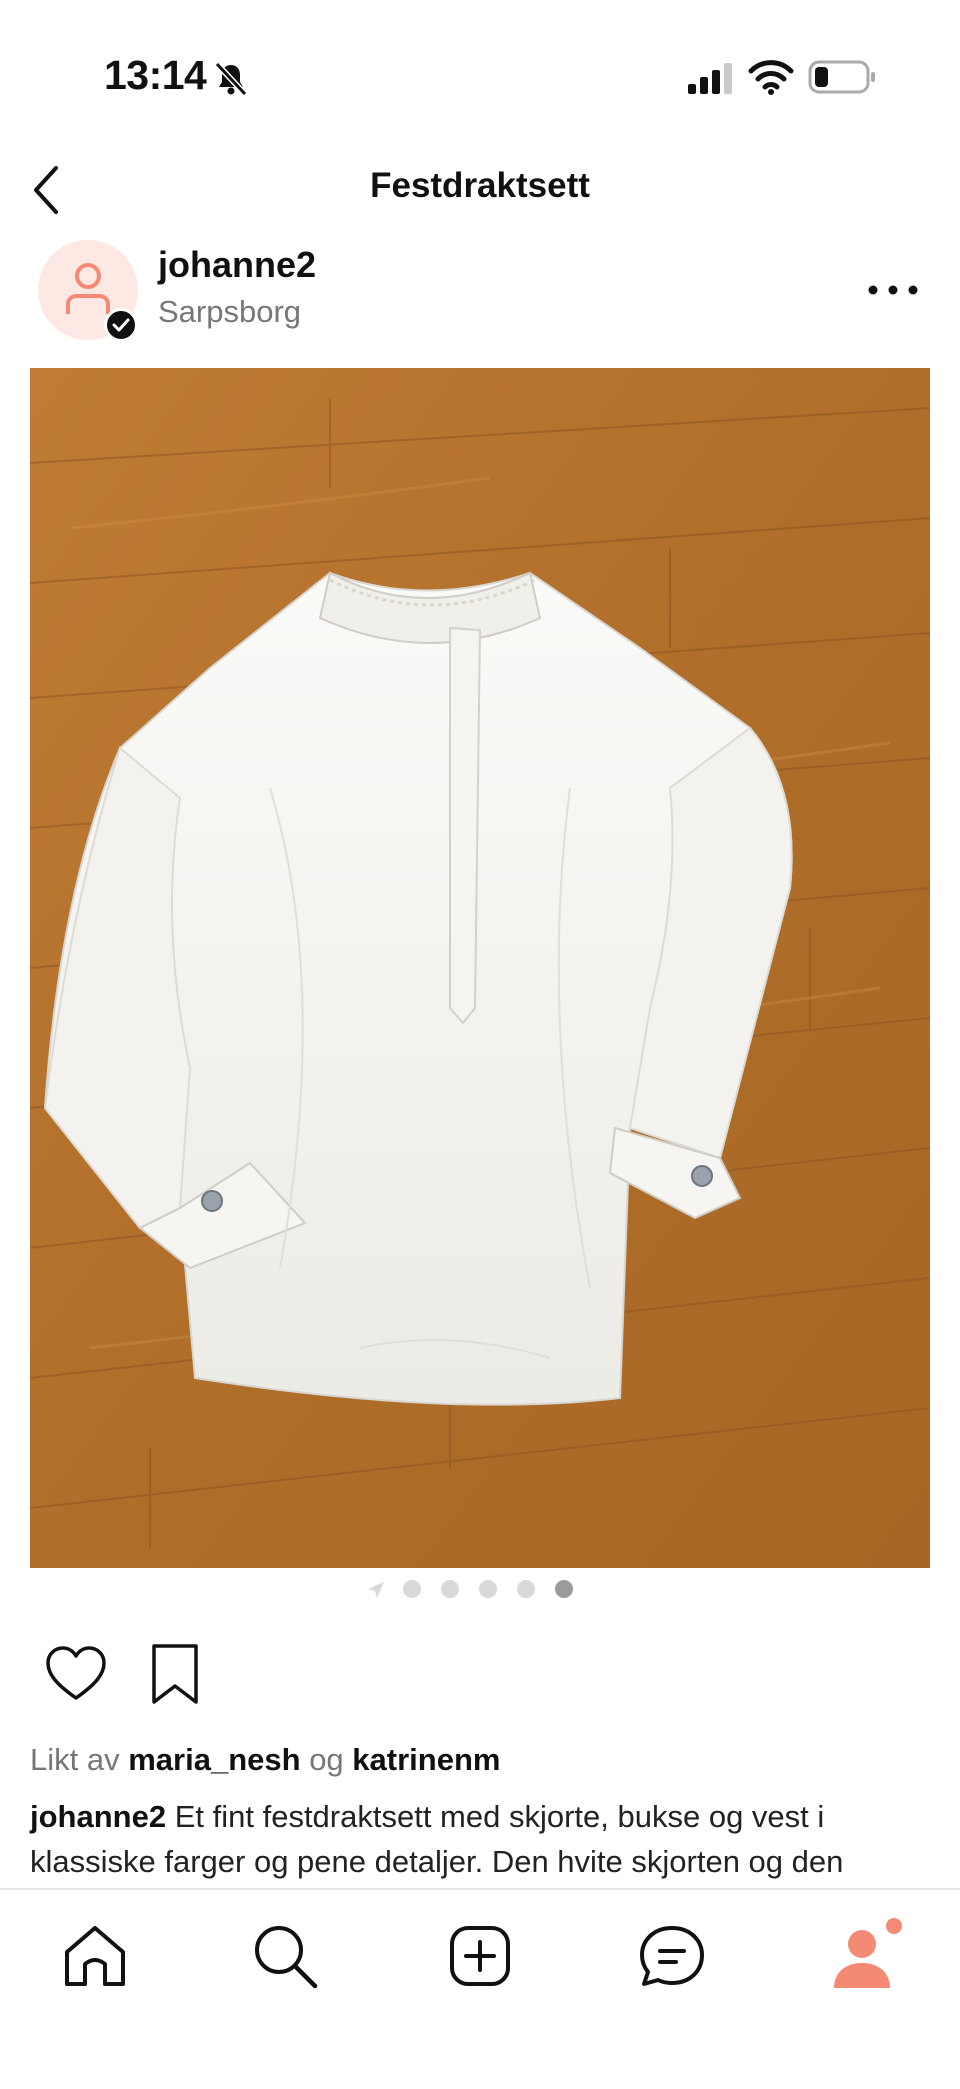 The width and height of the screenshot is (960, 2089). What do you see at coordinates (841, 77) in the screenshot?
I see `battery-icon` at bounding box center [841, 77].